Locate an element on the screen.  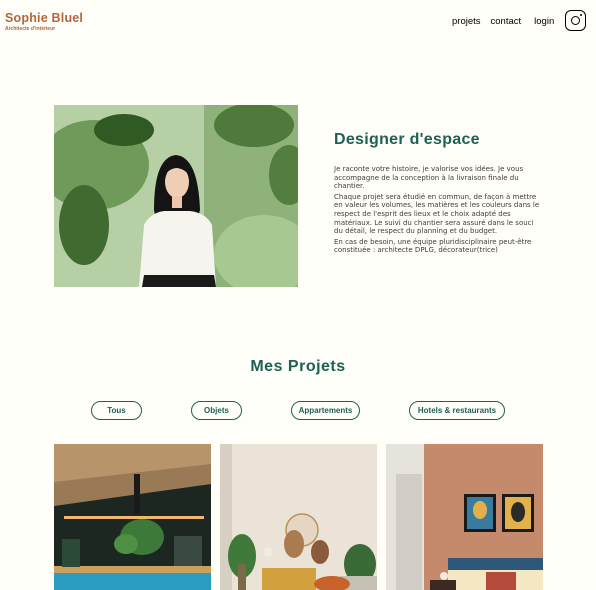
filter-tous-button: Tous is located at coordinates (116, 410).